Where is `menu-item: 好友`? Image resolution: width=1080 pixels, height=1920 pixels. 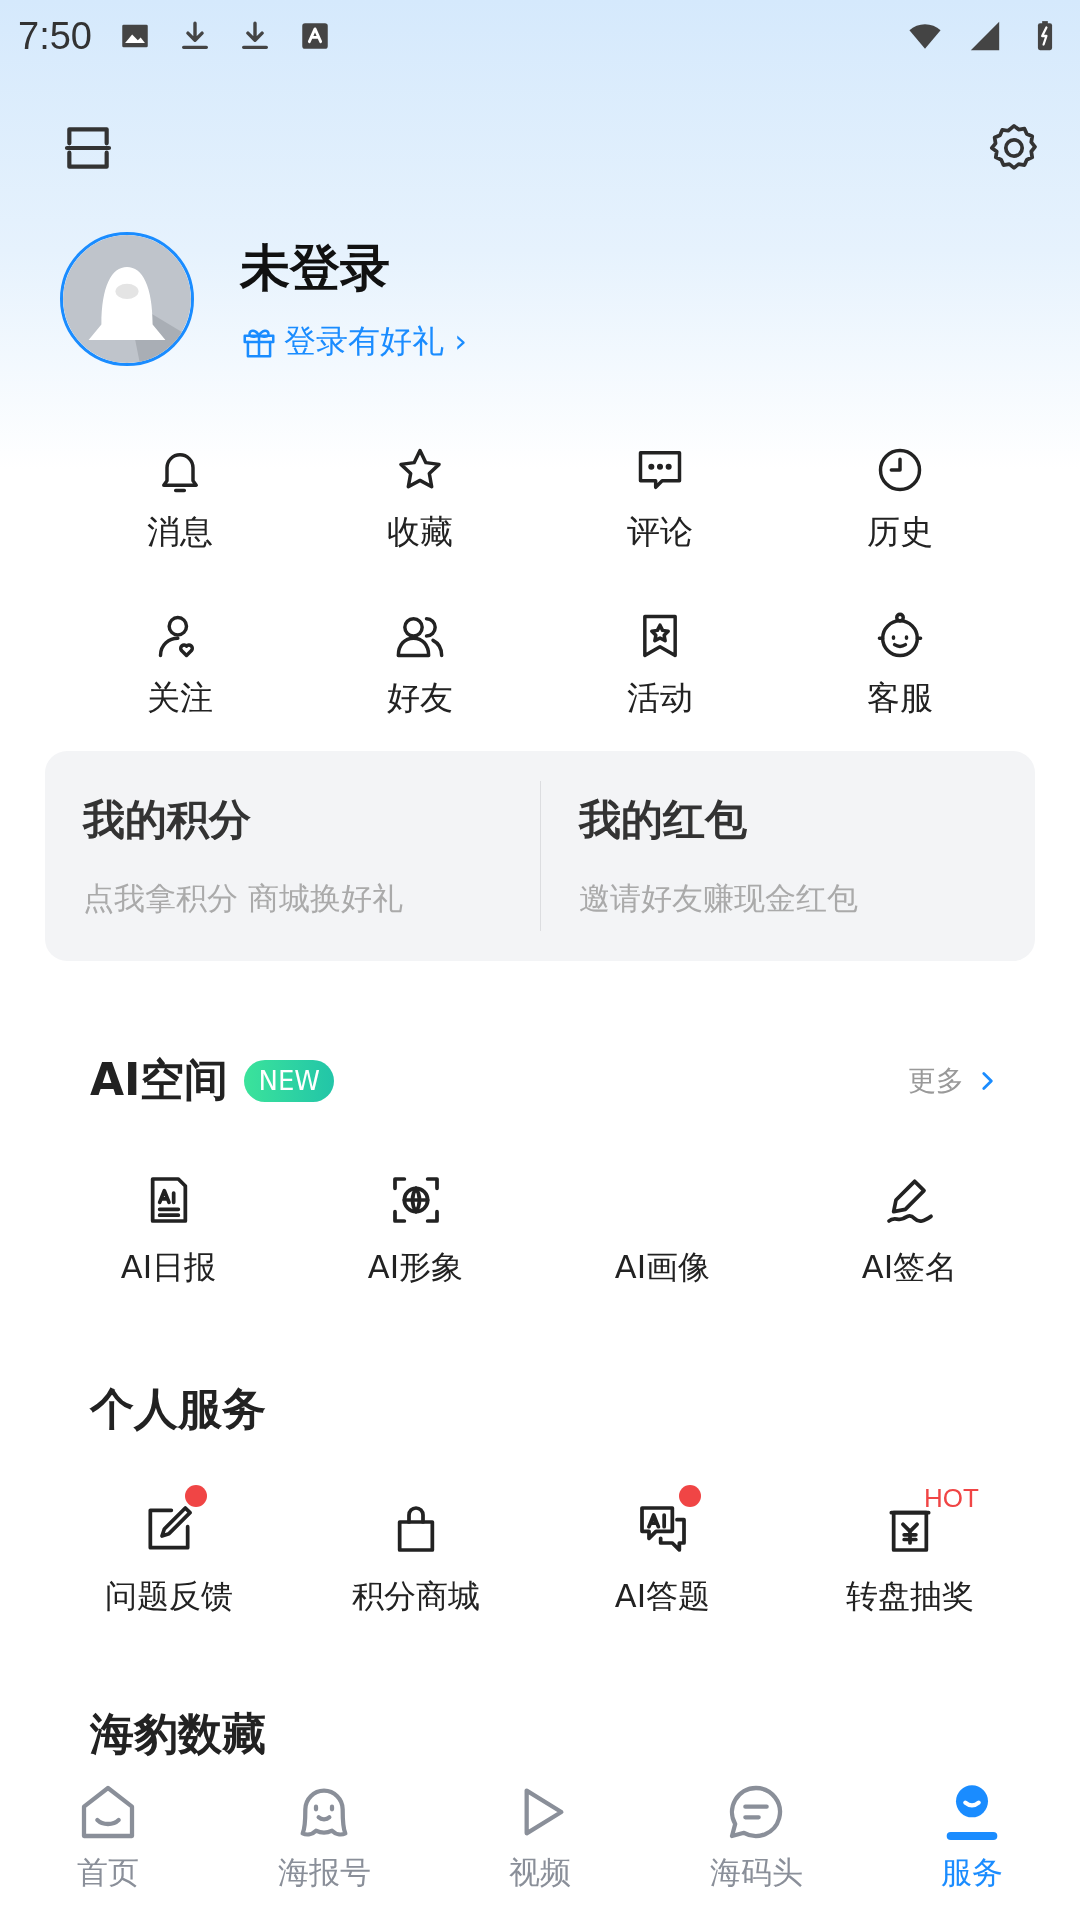 menu-item: 好友 is located at coordinates (420, 665).